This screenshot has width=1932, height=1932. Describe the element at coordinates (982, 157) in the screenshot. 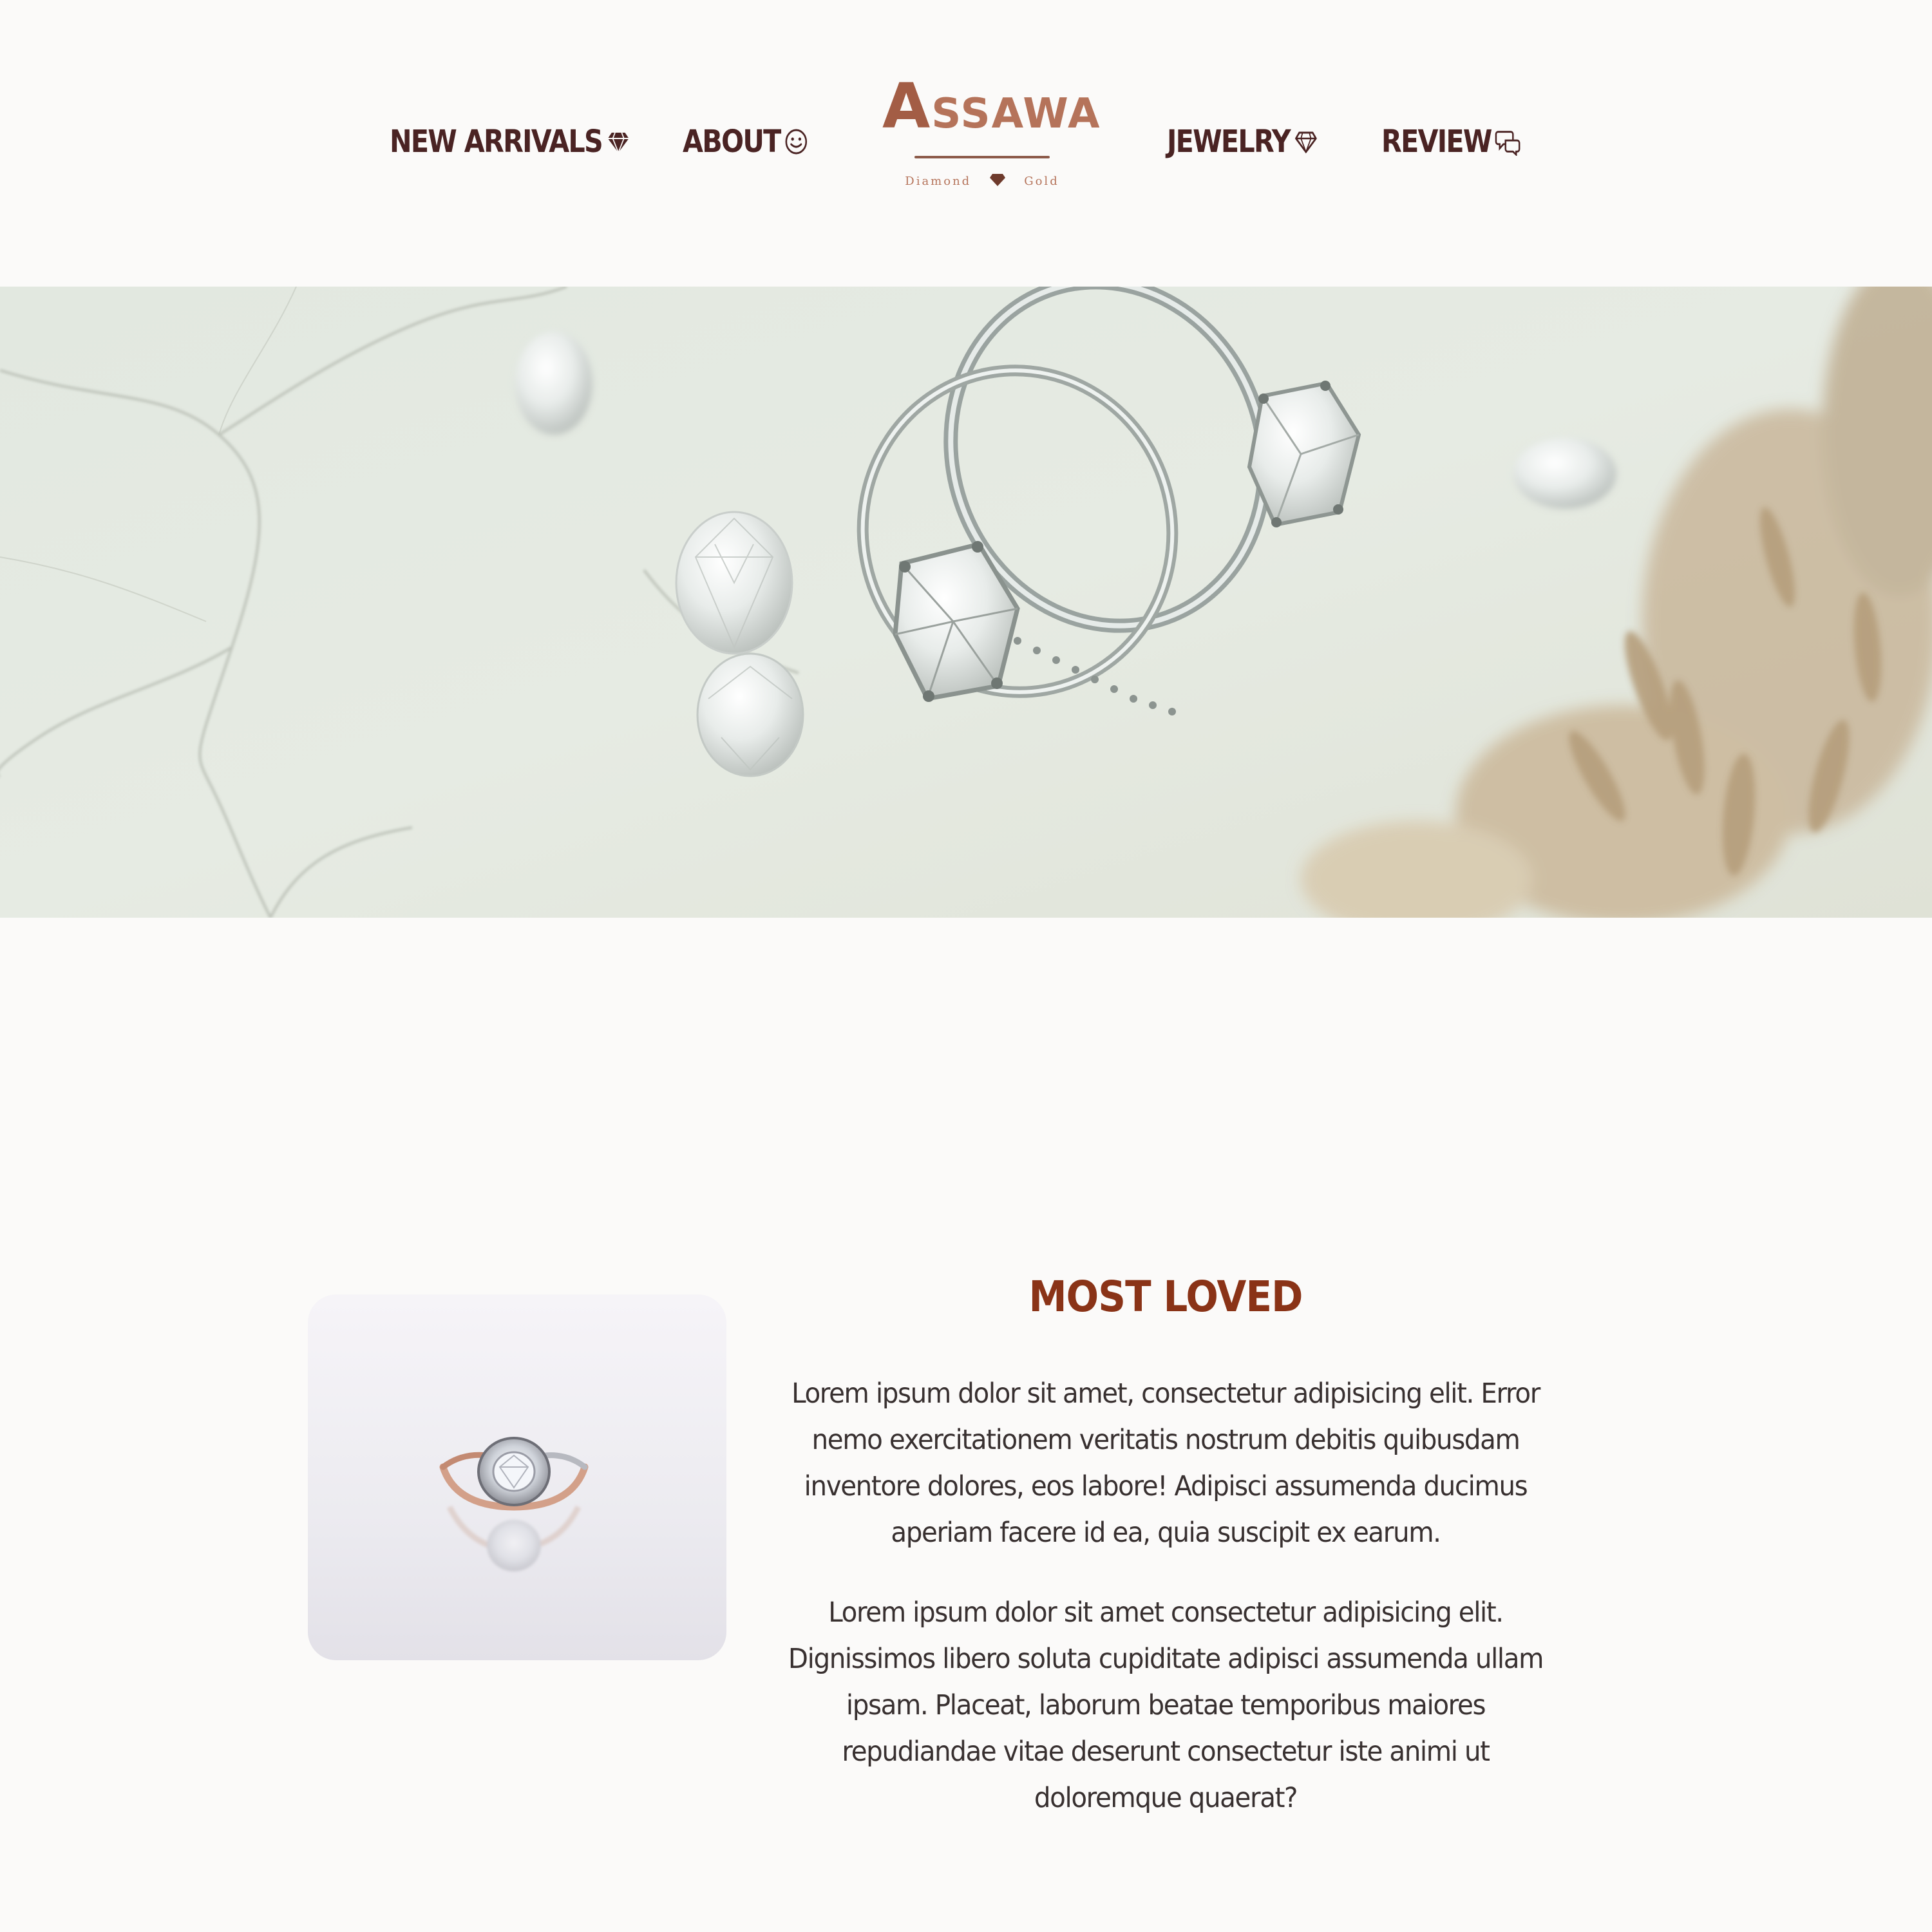

I see `logo-divider` at that location.